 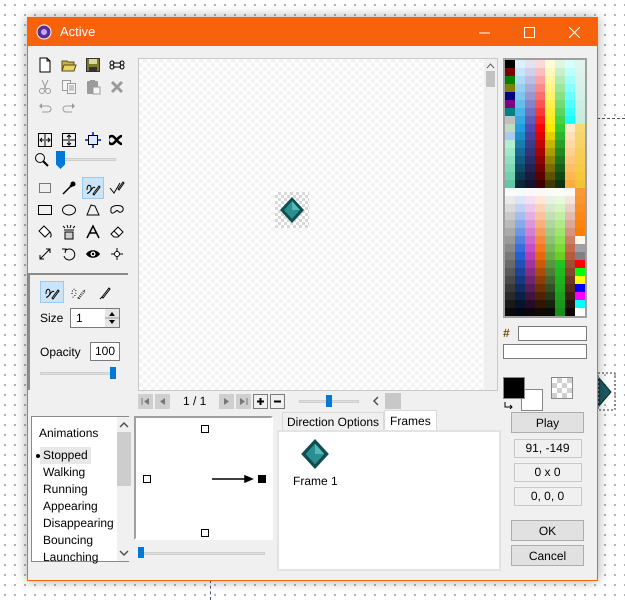 What do you see at coordinates (78, 373) in the screenshot?
I see `opacity-slider` at bounding box center [78, 373].